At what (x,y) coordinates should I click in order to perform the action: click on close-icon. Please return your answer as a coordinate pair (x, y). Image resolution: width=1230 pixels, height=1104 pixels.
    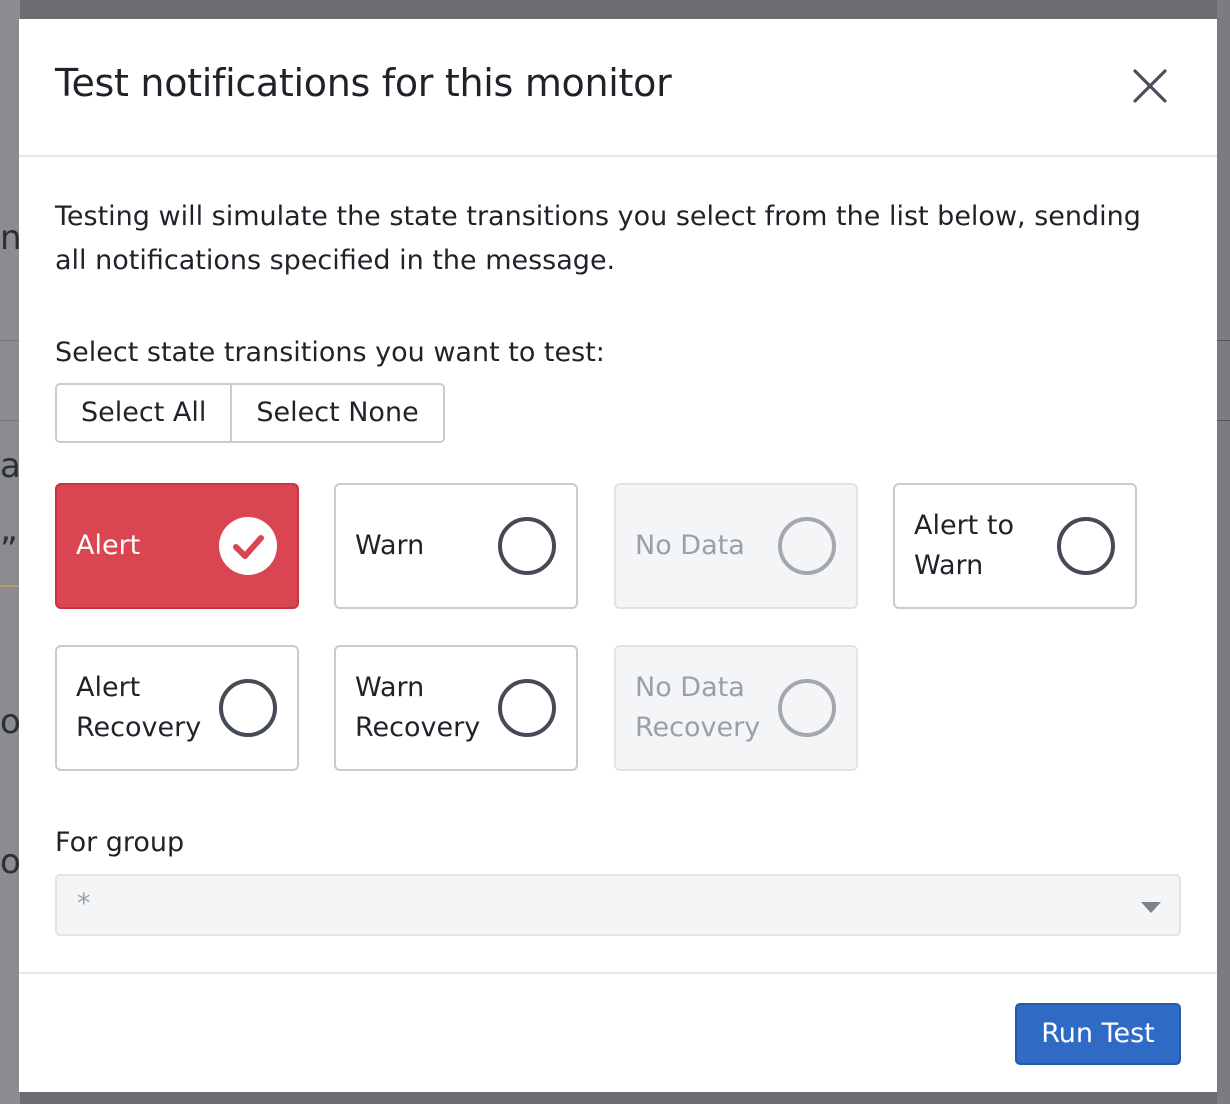
    Looking at the image, I should click on (1150, 86).